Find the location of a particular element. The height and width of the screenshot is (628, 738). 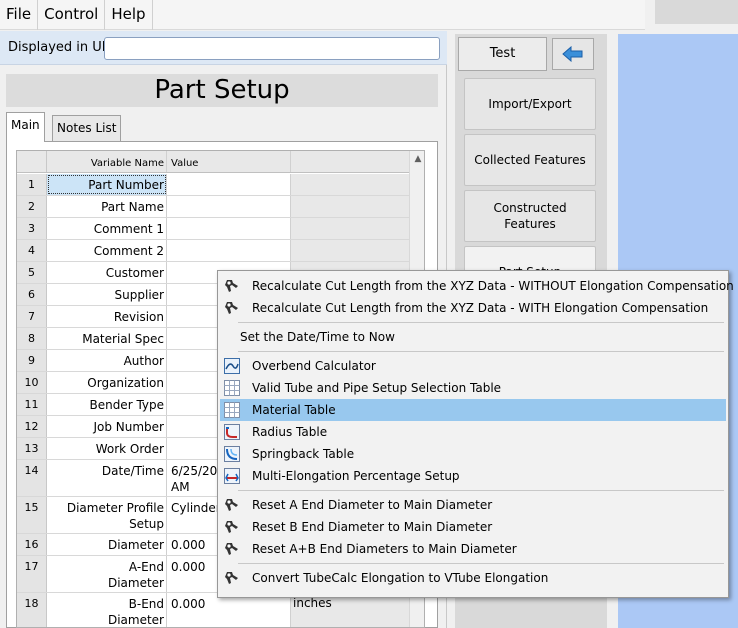

menu-item-reset-b-end-diameter-to-main-diameter: Reset B End Diameter to Main Diameter is located at coordinates (473, 527).